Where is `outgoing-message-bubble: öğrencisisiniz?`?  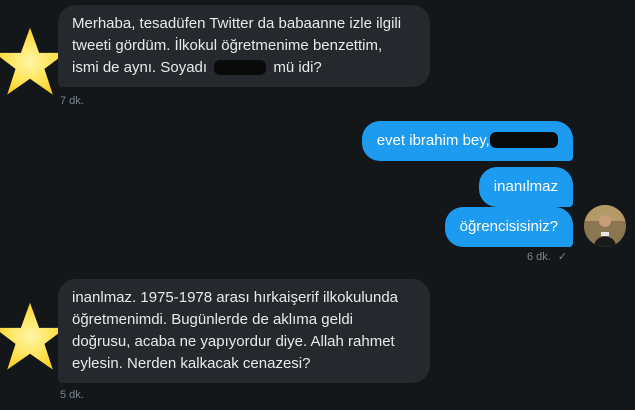 outgoing-message-bubble: öğrencisisiniz? is located at coordinates (508, 227).